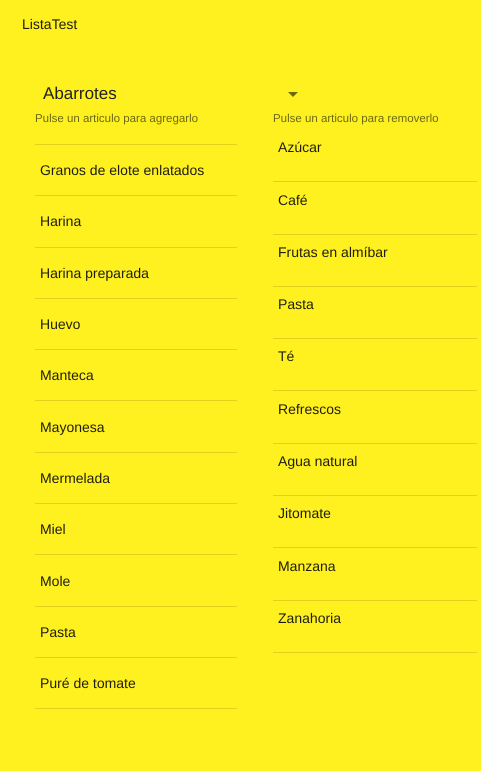  Describe the element at coordinates (136, 530) in the screenshot. I see `list-item: Miel` at that location.